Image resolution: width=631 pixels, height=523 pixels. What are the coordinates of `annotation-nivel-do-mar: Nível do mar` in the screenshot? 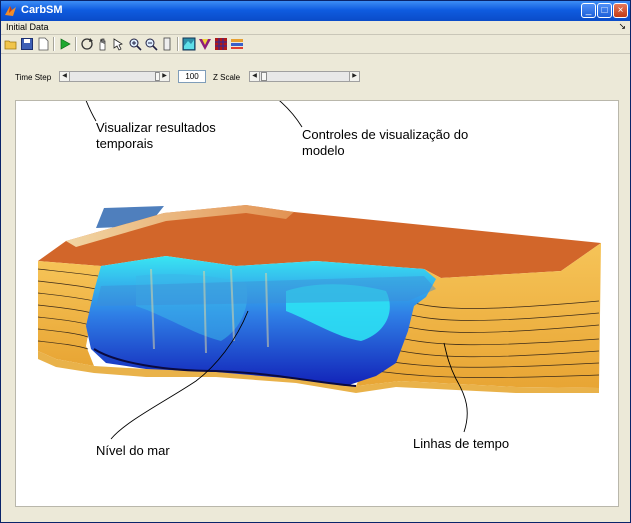 It's located at (133, 450).